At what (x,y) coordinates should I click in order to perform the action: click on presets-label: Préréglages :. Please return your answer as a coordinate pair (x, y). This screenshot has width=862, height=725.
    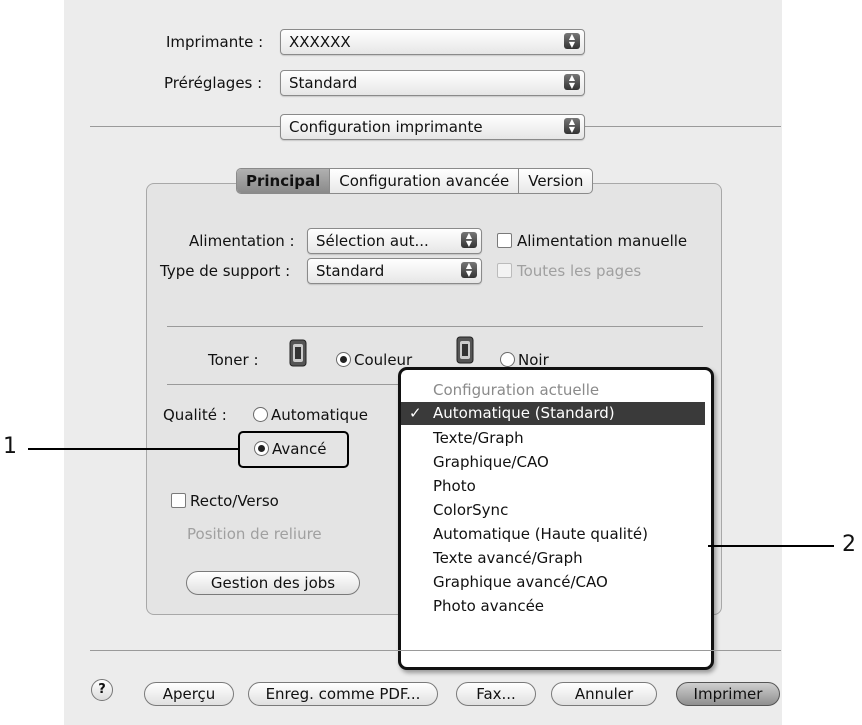
    Looking at the image, I should click on (213, 83).